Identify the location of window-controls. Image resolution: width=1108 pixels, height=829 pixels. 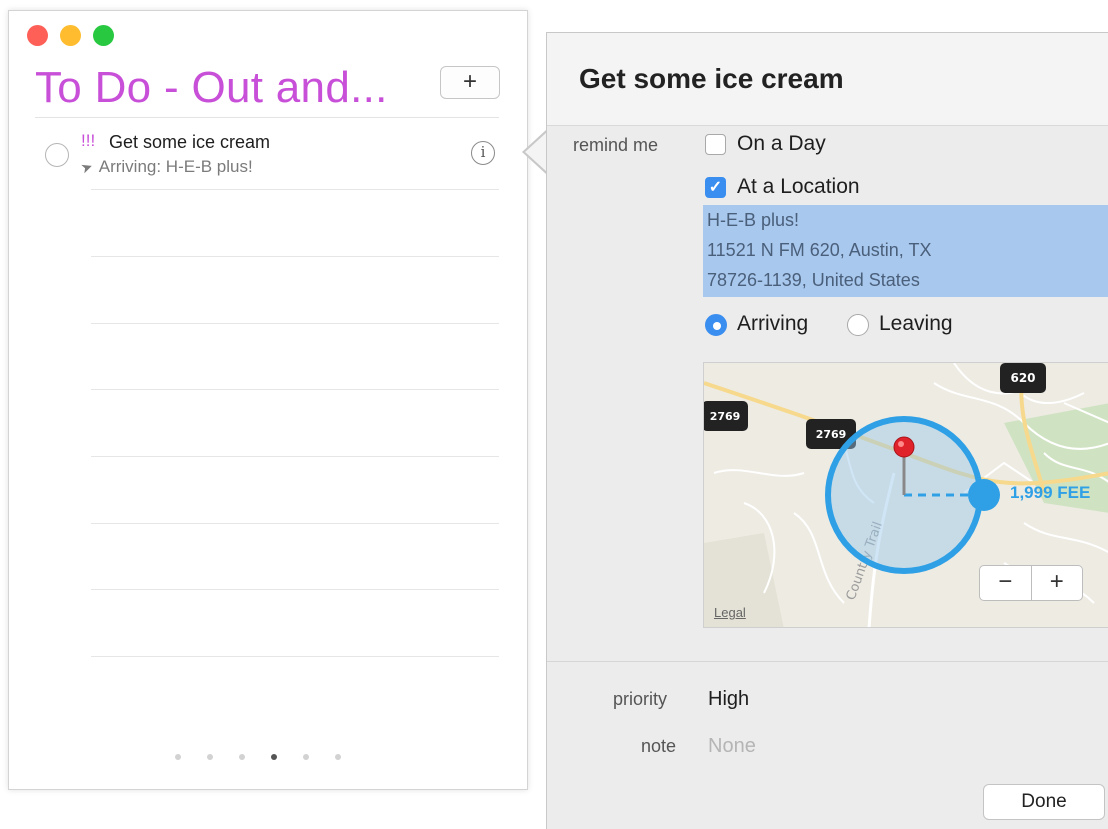
(70, 35).